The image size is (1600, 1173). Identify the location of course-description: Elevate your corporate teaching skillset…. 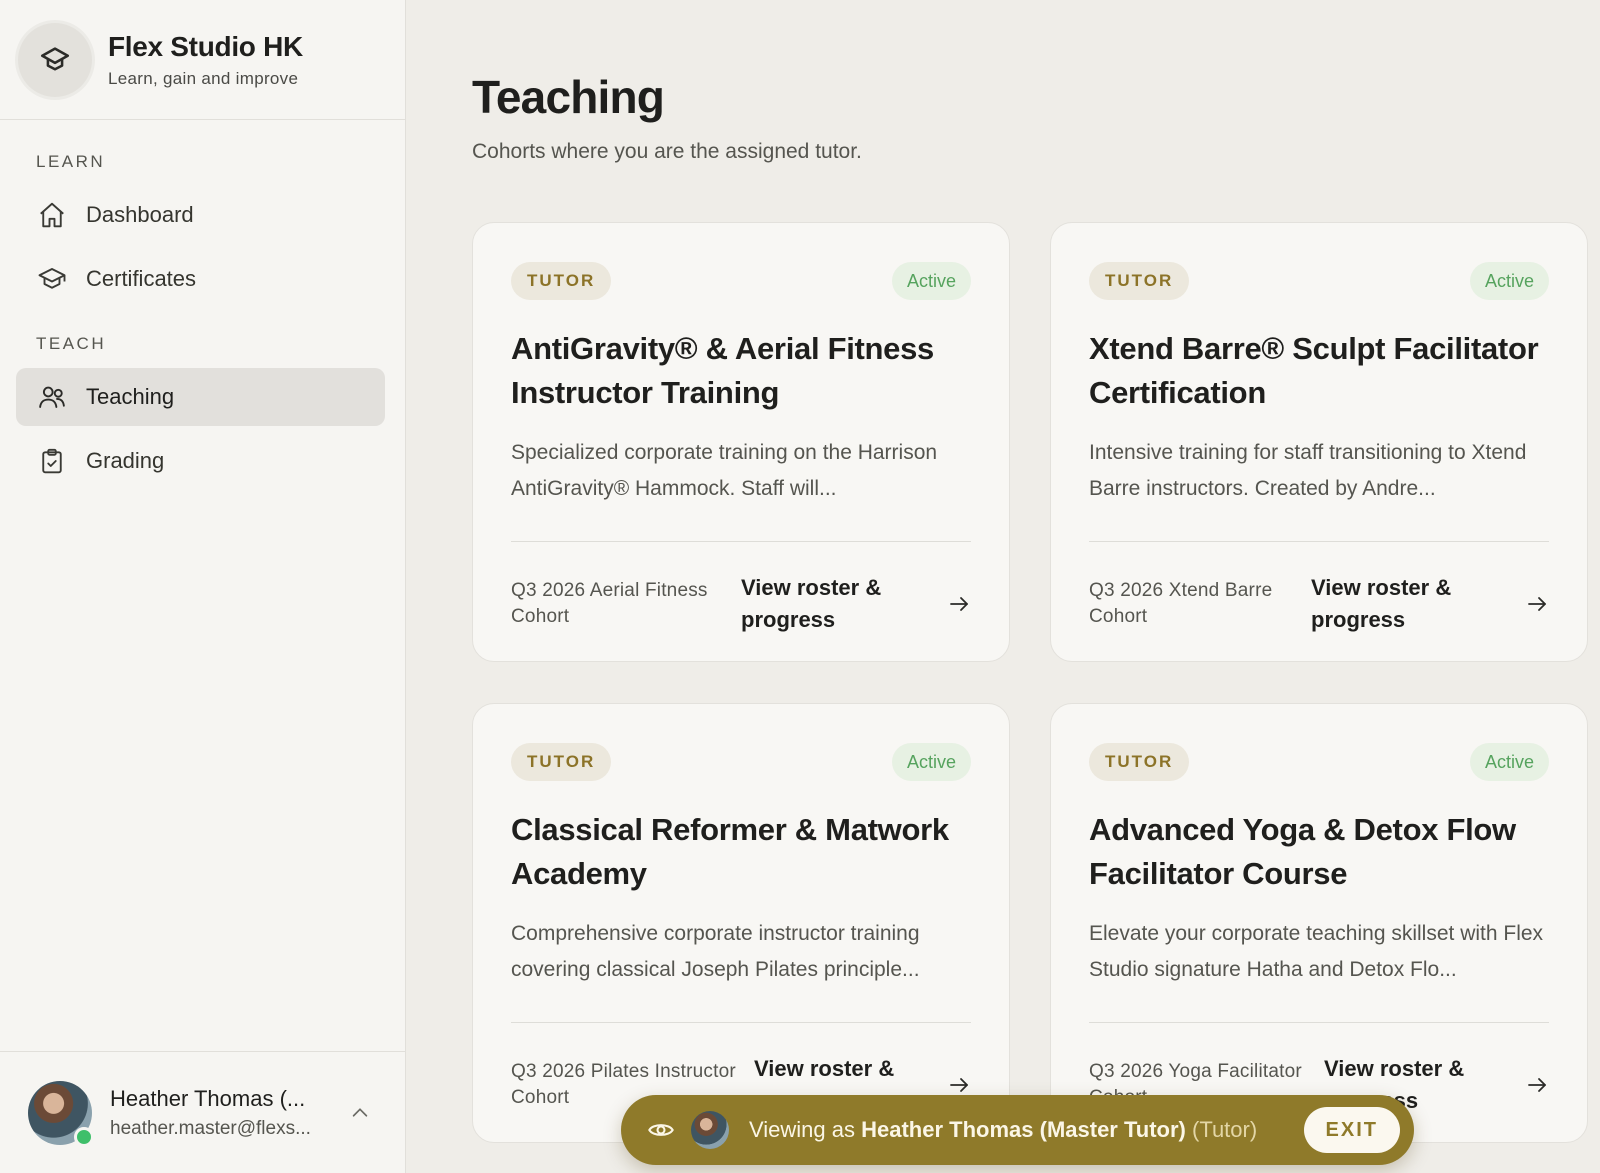
(1316, 951).